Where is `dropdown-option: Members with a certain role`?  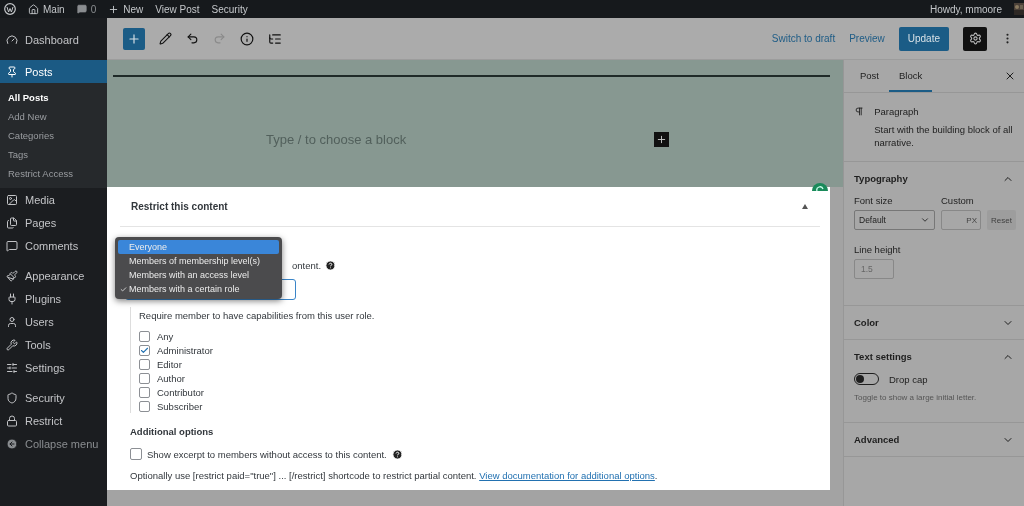 dropdown-option: Members with a certain role is located at coordinates (198, 289).